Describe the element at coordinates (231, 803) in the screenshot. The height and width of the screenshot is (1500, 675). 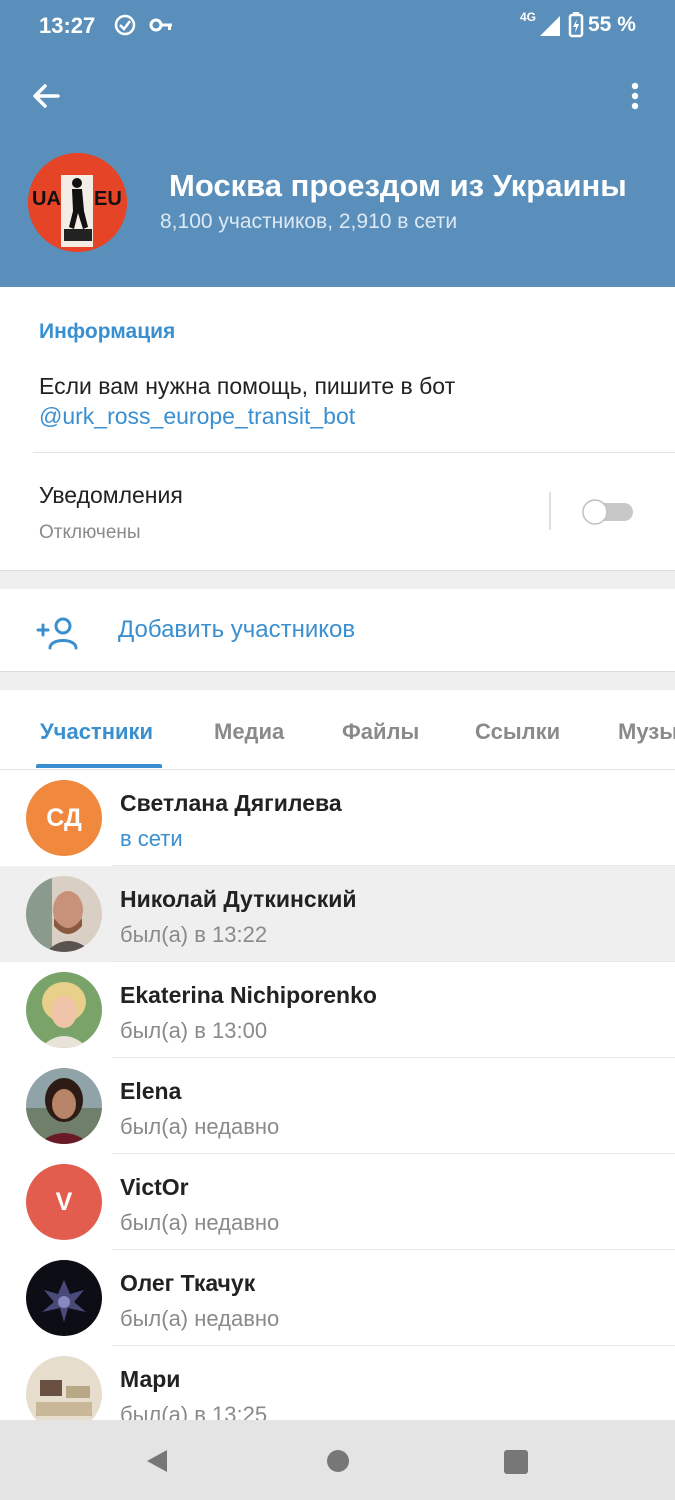
I see `member-name: Светлана Дягилева` at that location.